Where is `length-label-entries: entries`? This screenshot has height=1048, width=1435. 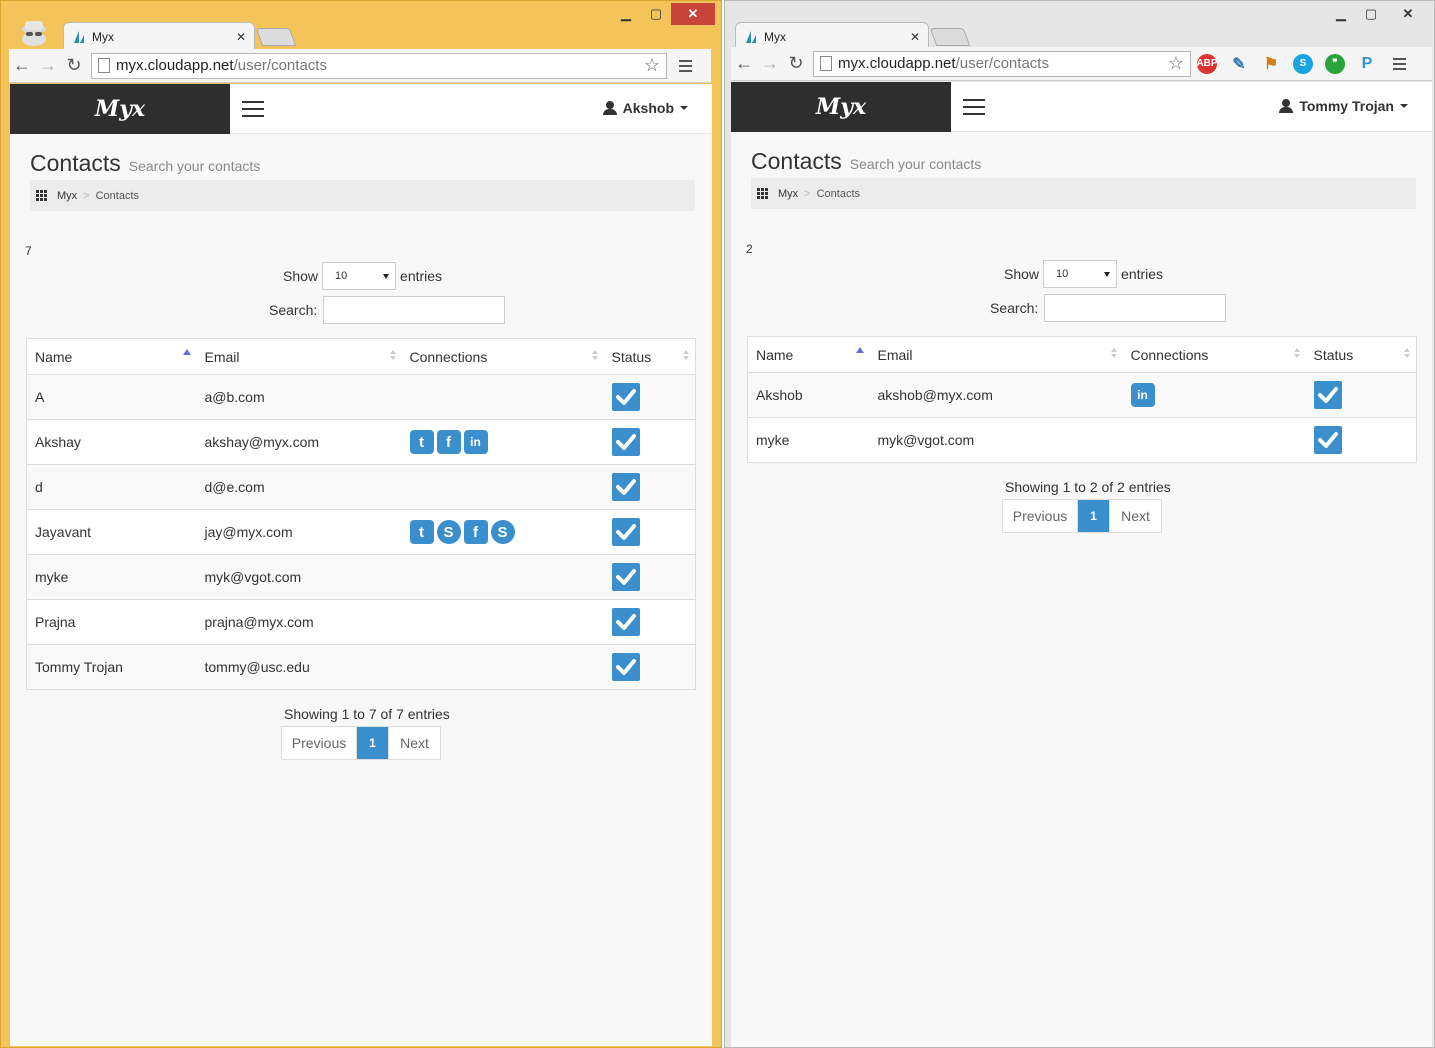 length-label-entries: entries is located at coordinates (1142, 274).